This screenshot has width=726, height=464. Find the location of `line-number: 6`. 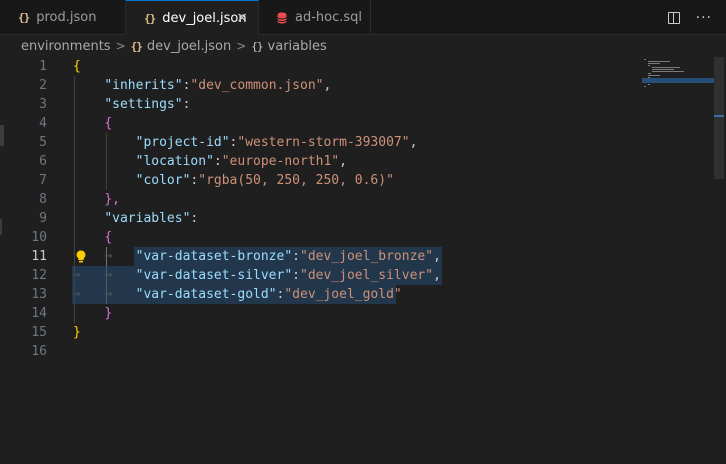

line-number: 6 is located at coordinates (43, 161).